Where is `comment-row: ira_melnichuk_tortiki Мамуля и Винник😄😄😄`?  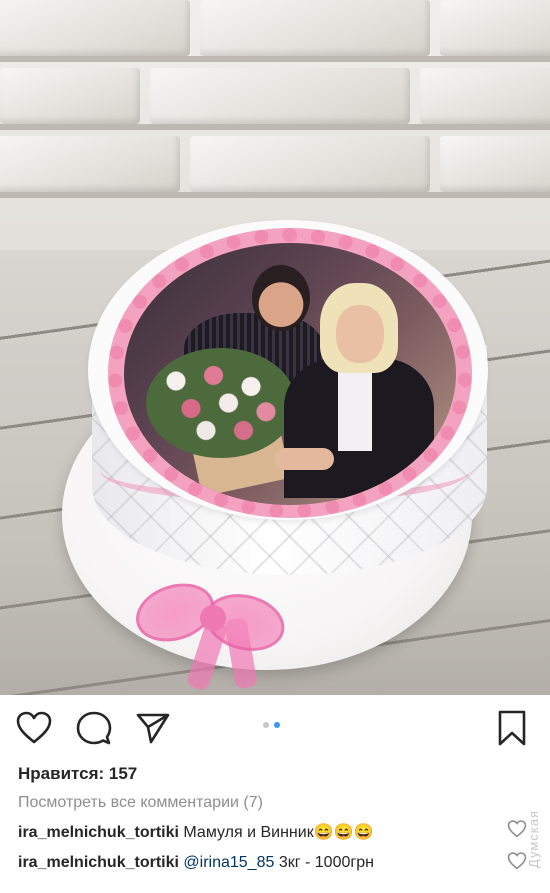
comment-row: ira_melnichuk_tortiki Мамуля и Винник😄😄😄 is located at coordinates (195, 832).